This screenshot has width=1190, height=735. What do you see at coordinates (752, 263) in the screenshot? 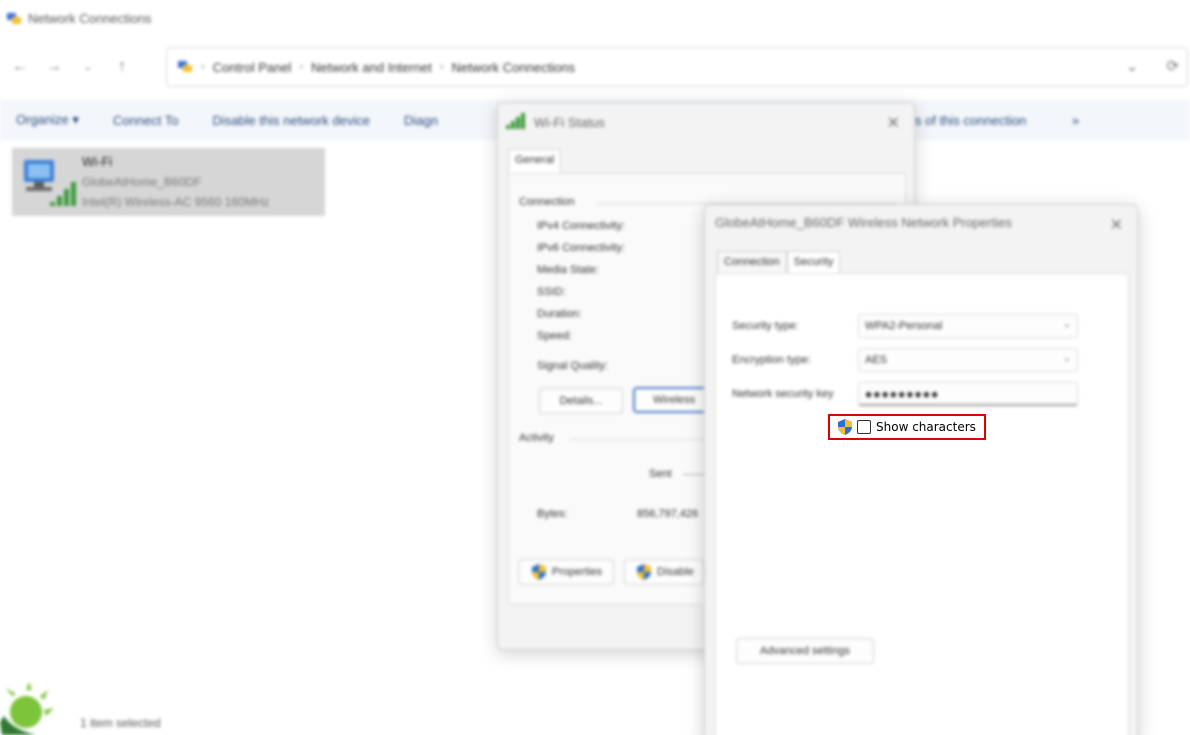
I see `tab-connection: Connection` at bounding box center [752, 263].